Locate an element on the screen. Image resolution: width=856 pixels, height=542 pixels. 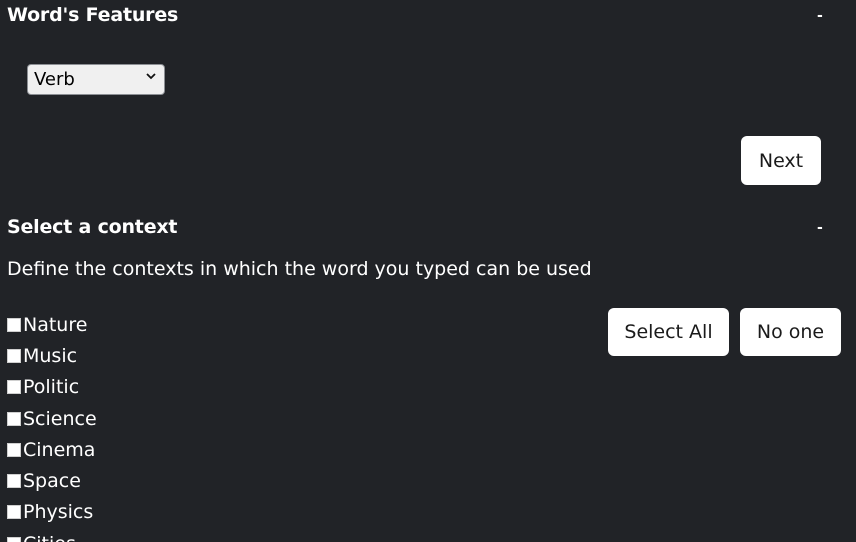
context-item: Cinema is located at coordinates (52, 449).